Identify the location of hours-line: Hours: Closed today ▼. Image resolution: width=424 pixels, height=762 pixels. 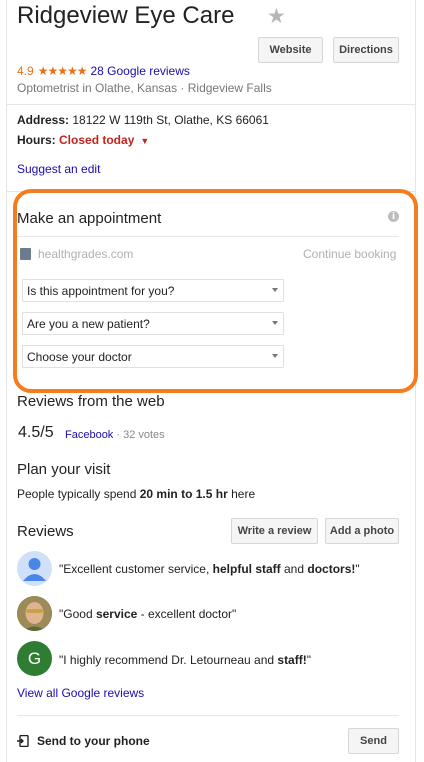
(83, 140).